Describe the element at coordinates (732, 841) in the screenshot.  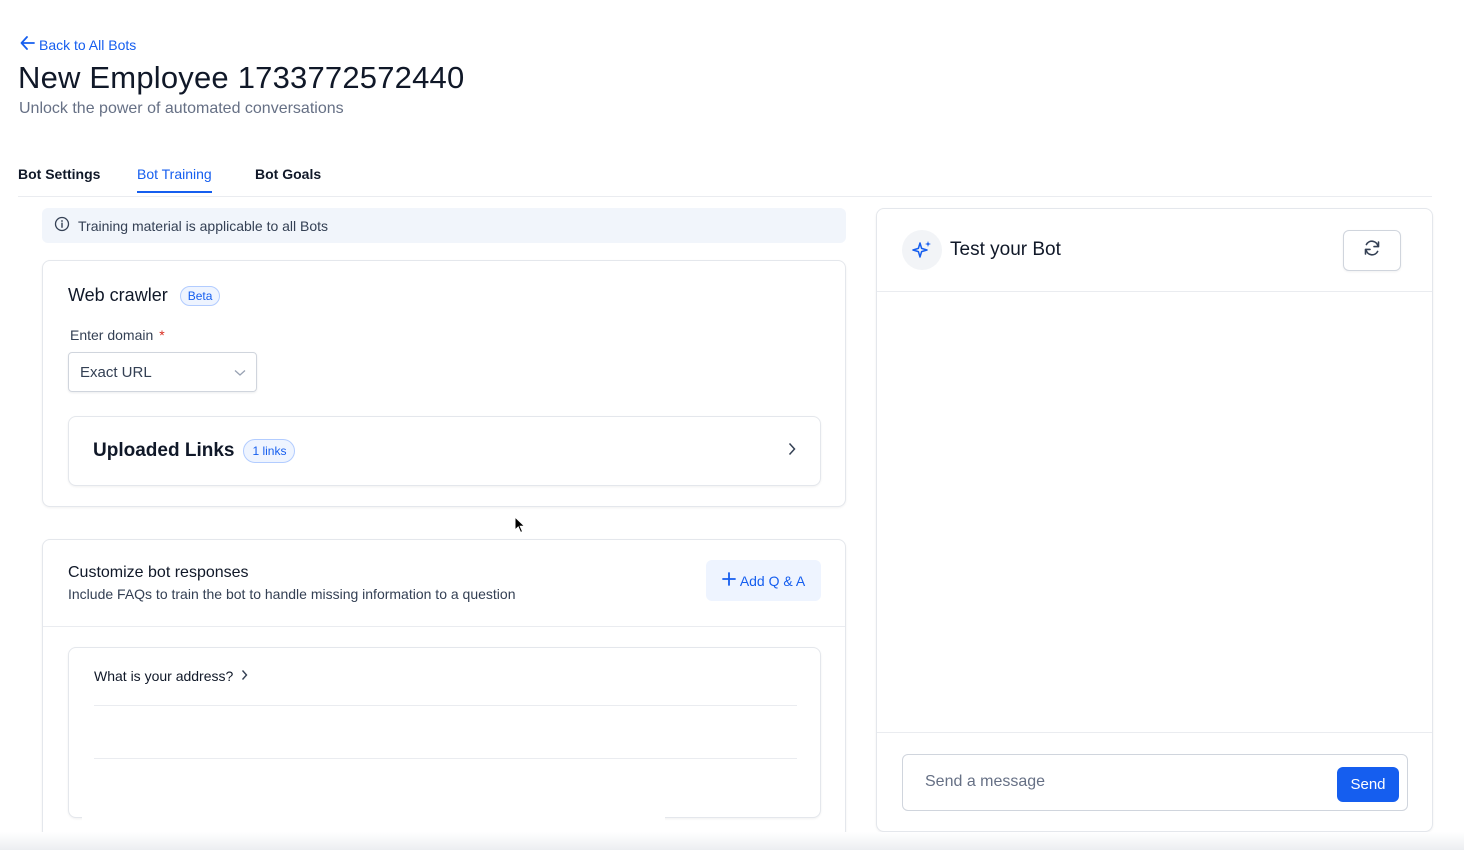
I see `bottom-shadow` at that location.